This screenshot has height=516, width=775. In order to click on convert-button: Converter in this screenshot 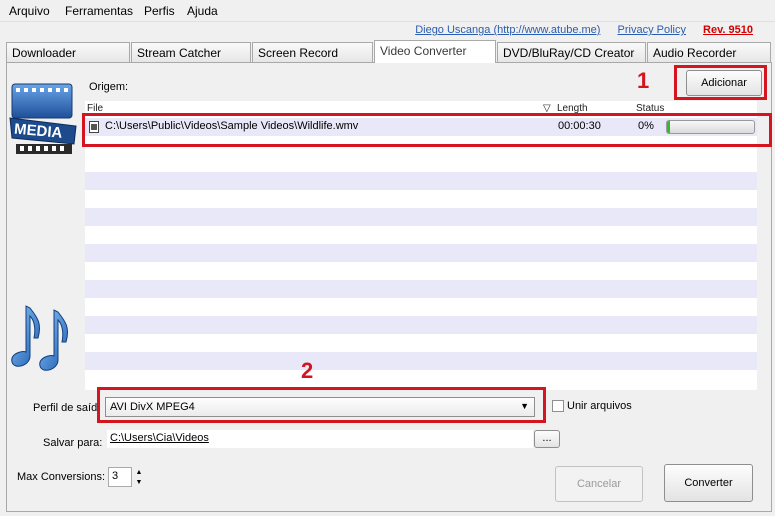, I will do `click(708, 483)`.